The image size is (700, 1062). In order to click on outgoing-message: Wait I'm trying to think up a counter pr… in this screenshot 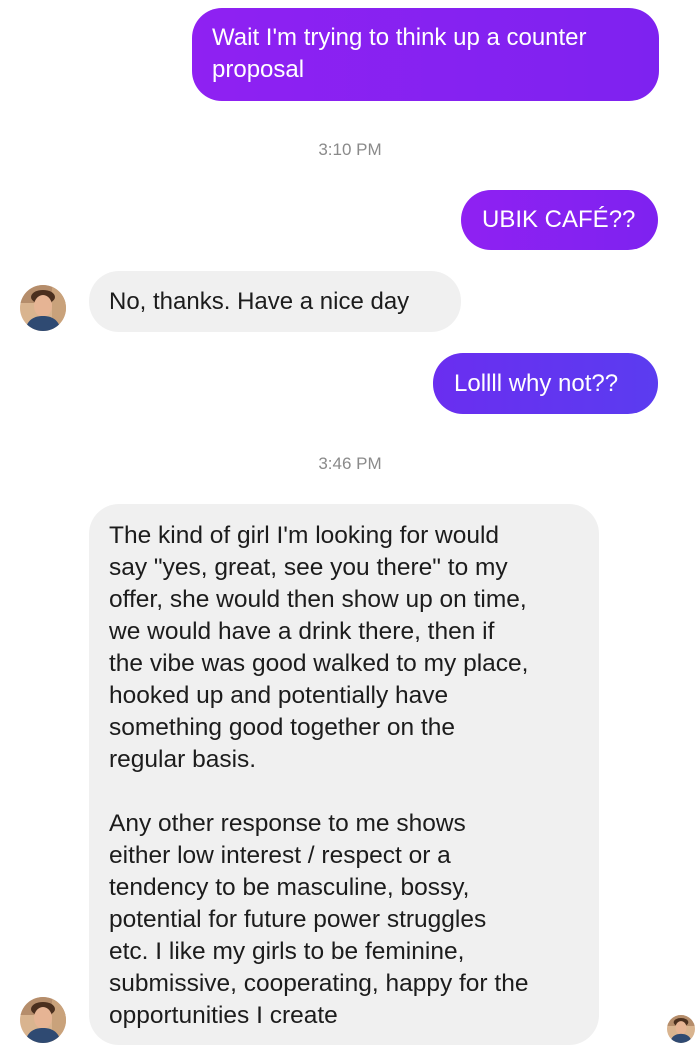, I will do `click(425, 54)`.